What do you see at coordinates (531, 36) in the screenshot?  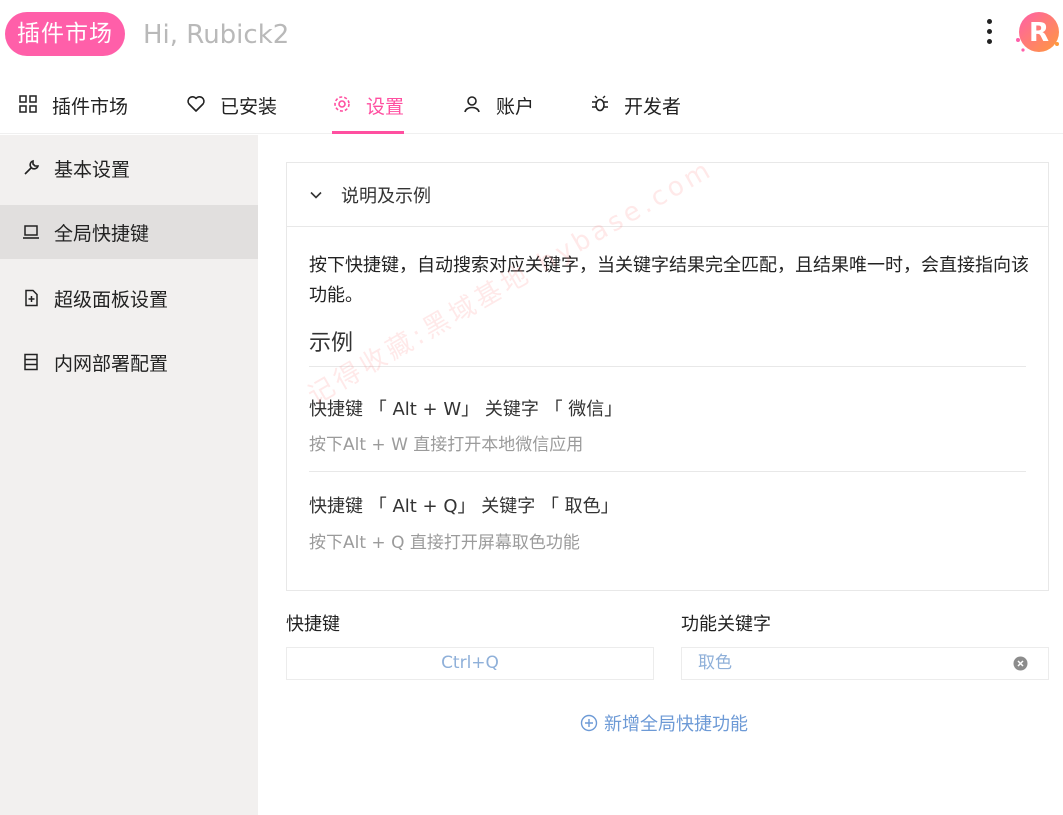 I see `app-header: 插件市场 Hi, Rubick2 R` at bounding box center [531, 36].